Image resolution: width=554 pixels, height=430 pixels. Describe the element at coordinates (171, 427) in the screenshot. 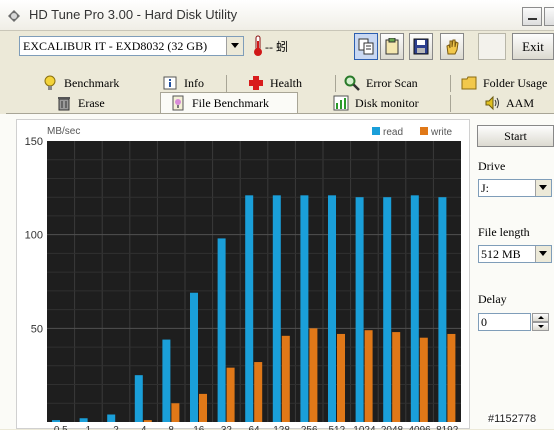

I see `x-tick-label: 8` at that location.